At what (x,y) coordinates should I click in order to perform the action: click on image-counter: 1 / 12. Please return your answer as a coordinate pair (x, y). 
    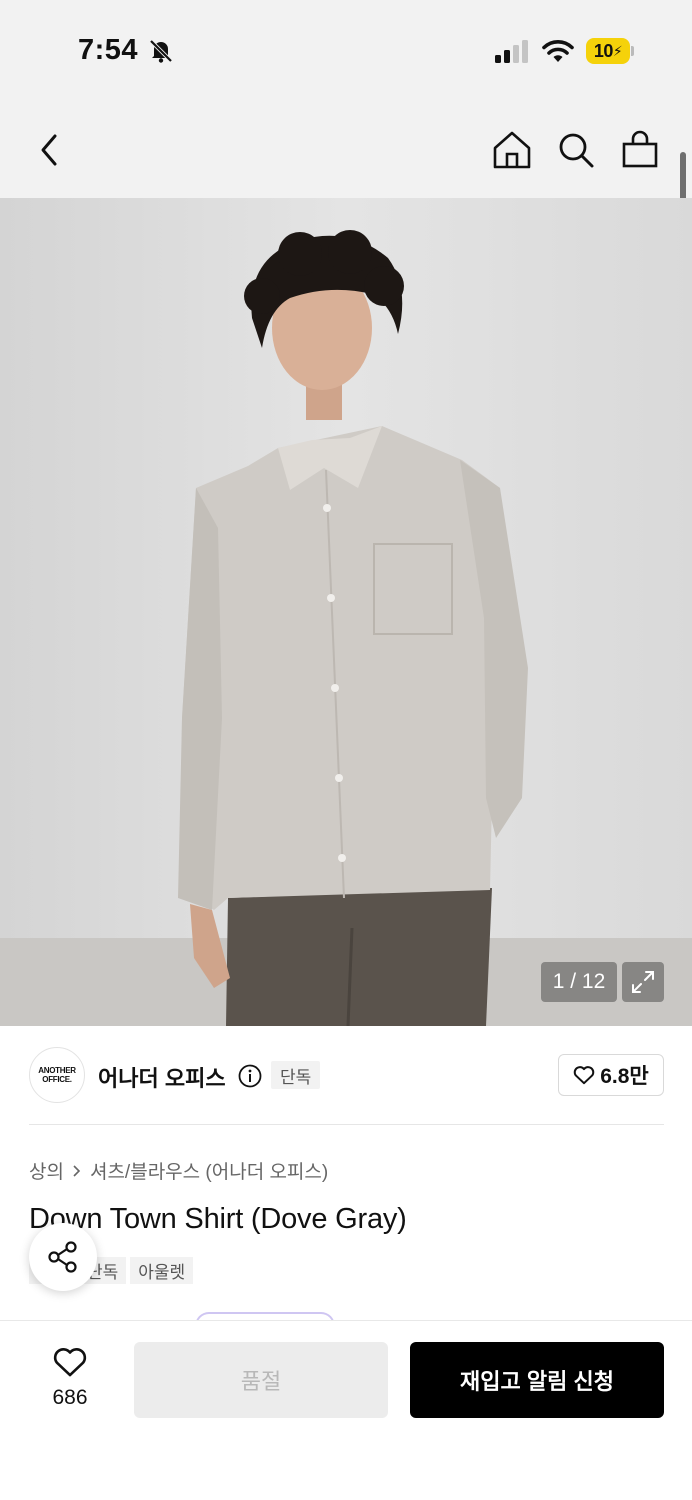
    Looking at the image, I should click on (579, 982).